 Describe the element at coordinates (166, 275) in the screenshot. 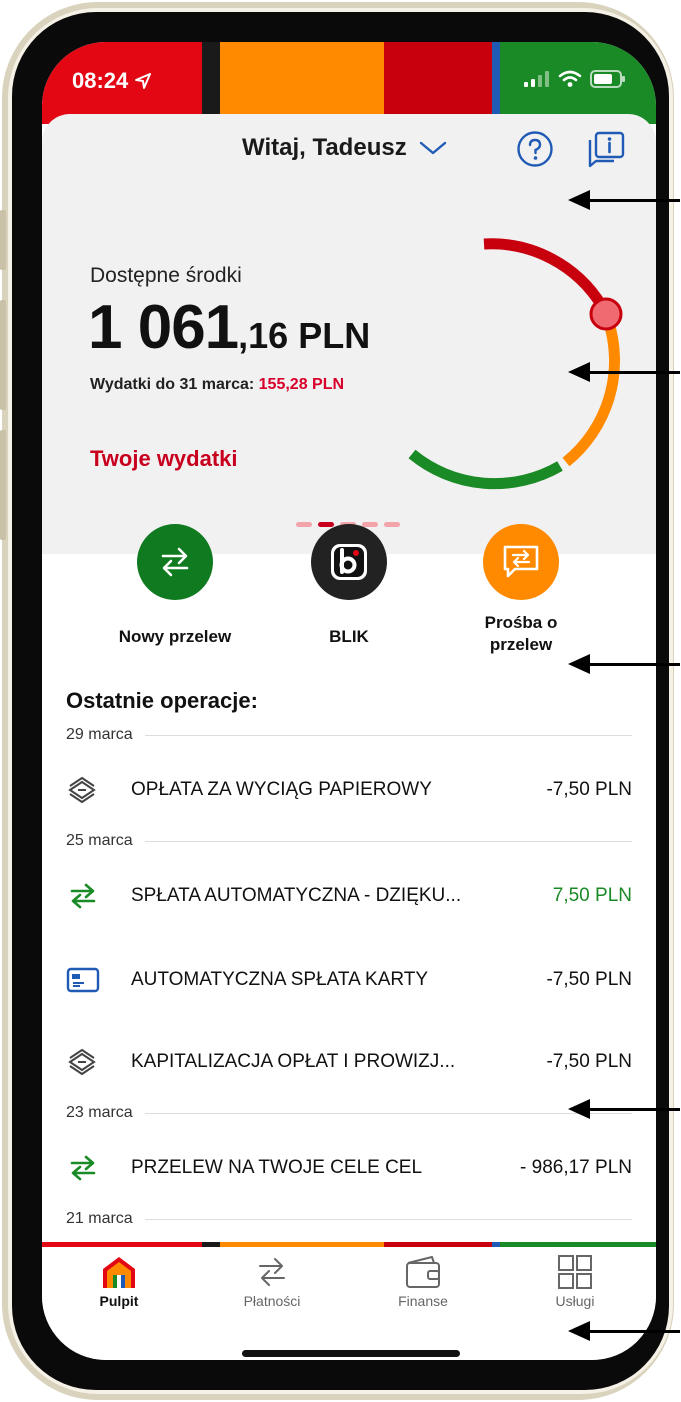

I see `available-funds-label: Dostępne środki` at that location.